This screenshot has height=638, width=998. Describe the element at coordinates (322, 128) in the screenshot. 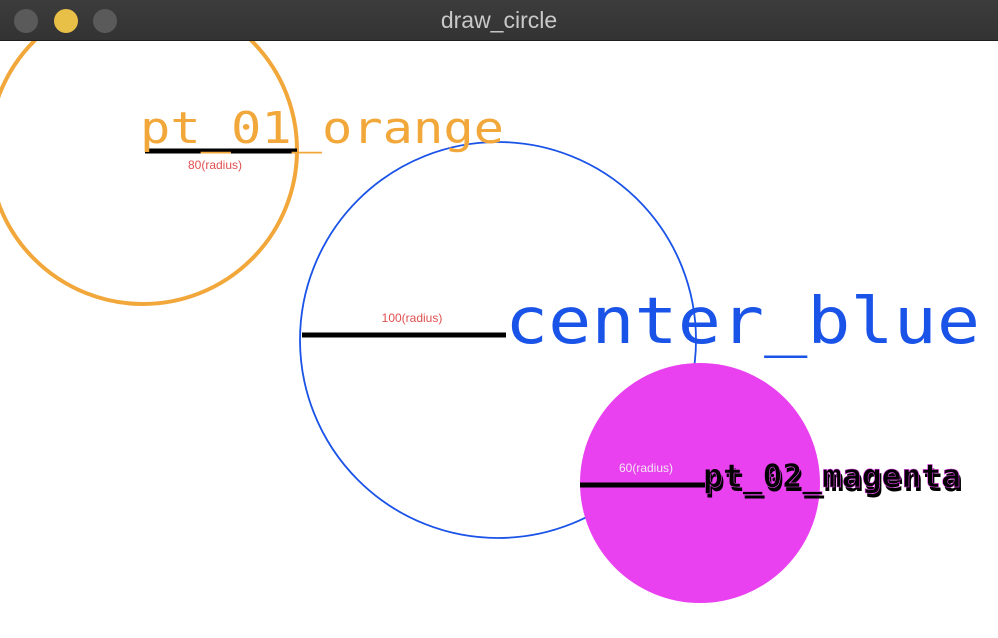

I see `orange-circle-name: pt_01_orange` at that location.